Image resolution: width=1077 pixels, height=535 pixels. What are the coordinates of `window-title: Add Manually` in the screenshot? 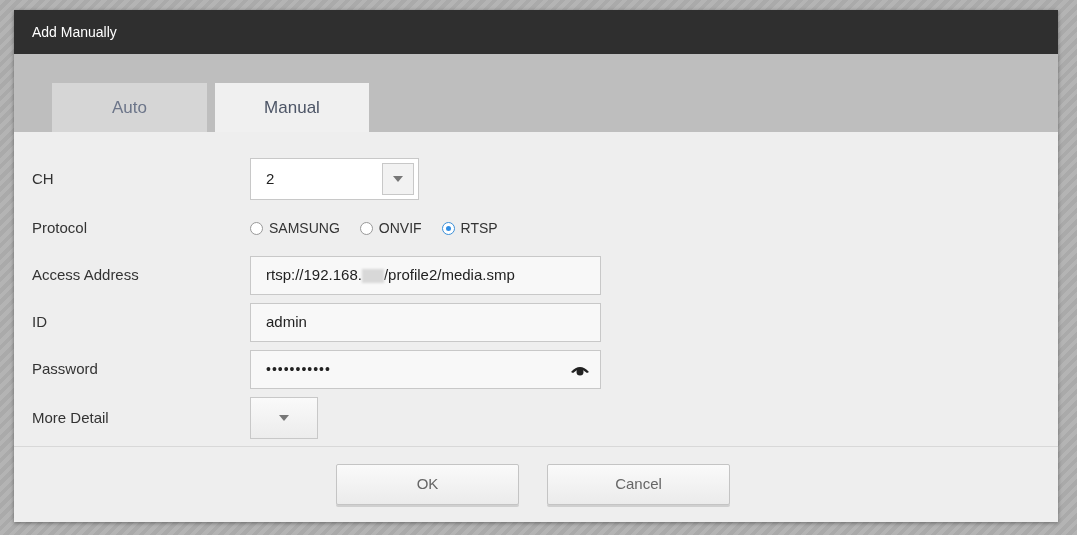 It's located at (74, 32).